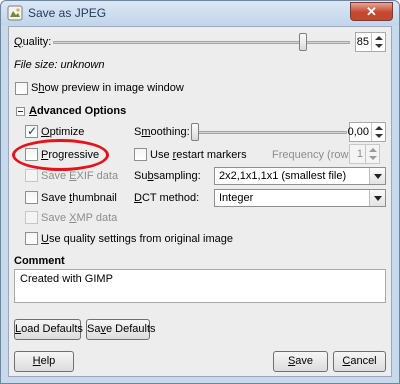 Image resolution: width=400 pixels, height=384 pixels. I want to click on collapse-advanced-icon, so click(20, 111).